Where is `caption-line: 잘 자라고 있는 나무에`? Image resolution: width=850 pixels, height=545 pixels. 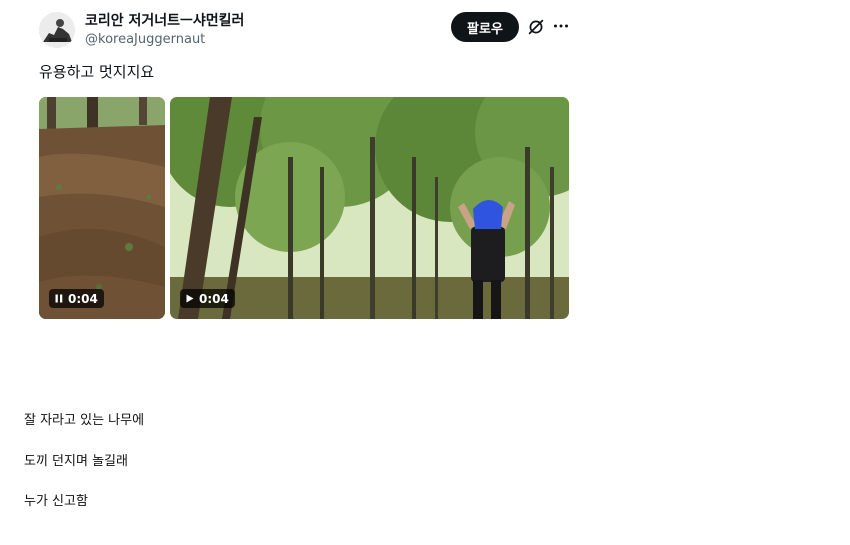
caption-line: 잘 자라고 있는 나무에 is located at coordinates (84, 420).